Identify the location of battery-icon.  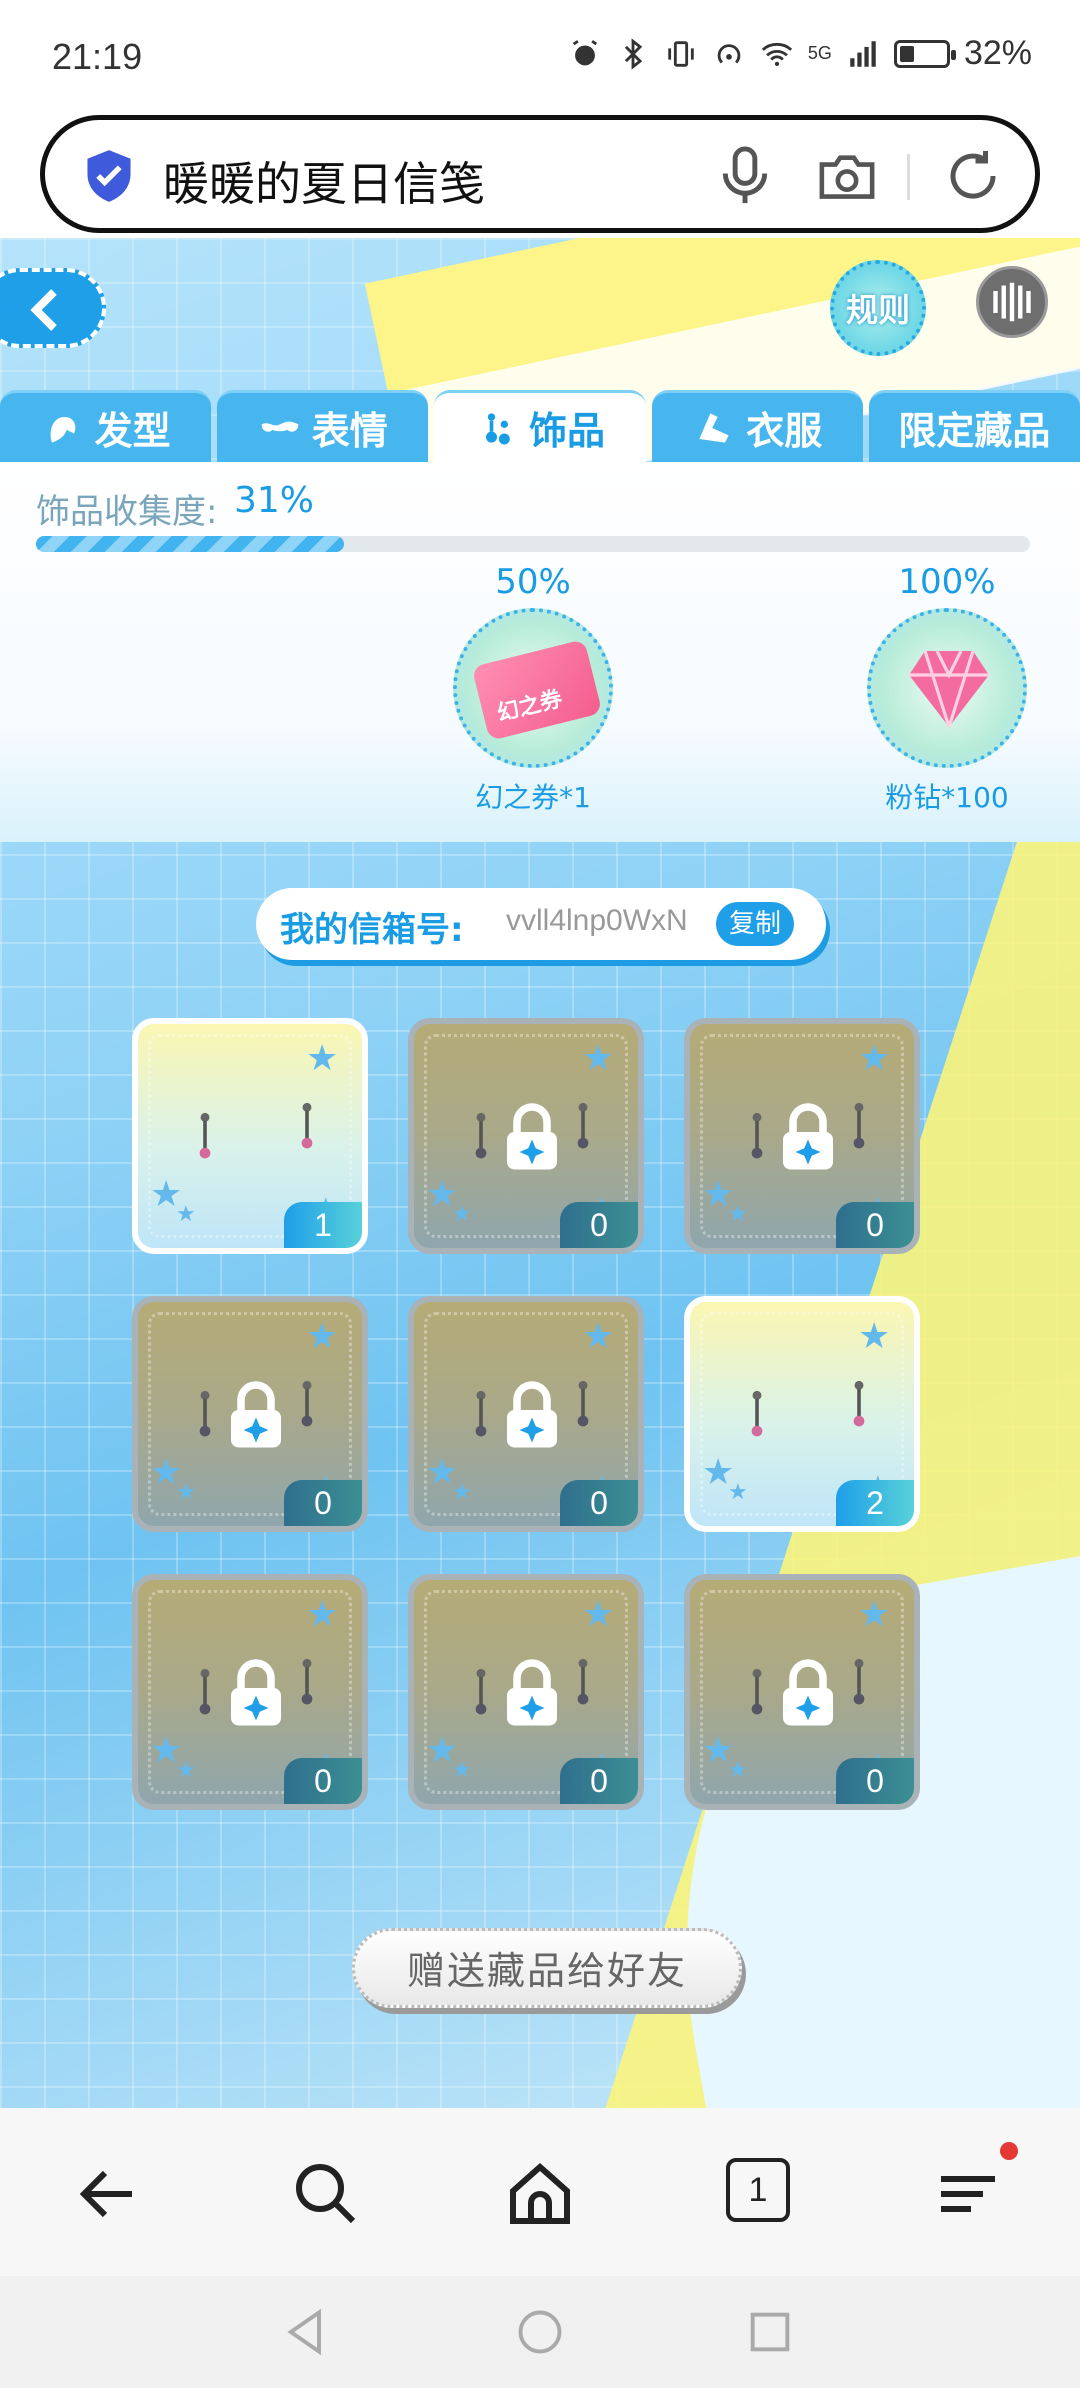
(924, 53).